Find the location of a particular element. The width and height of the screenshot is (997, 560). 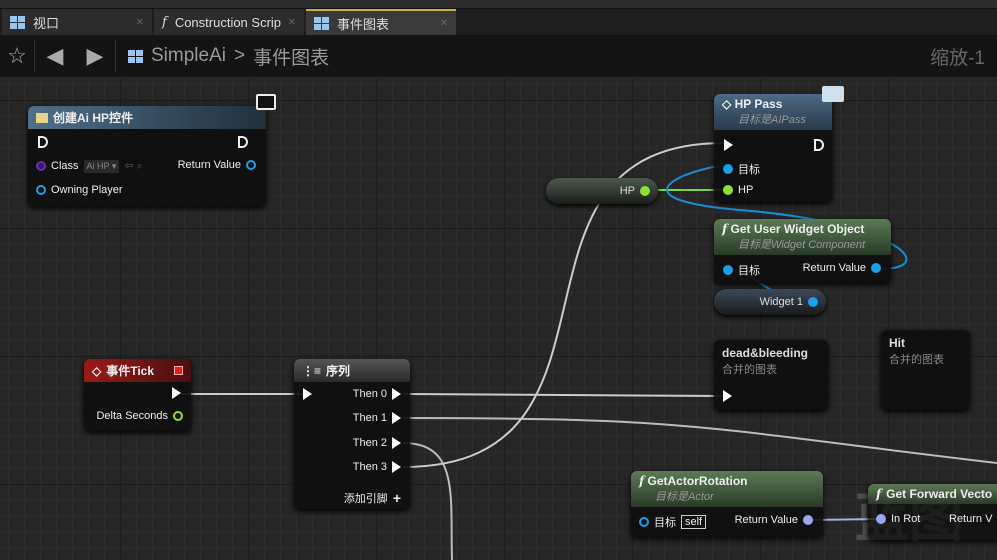

rotator-pin-icon is located at coordinates (808, 520).